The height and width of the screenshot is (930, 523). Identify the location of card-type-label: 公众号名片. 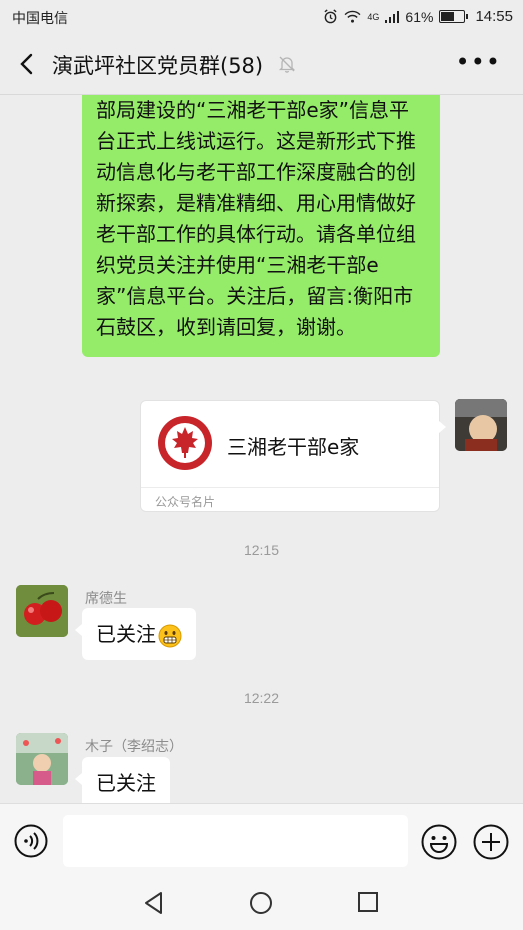
(185, 502).